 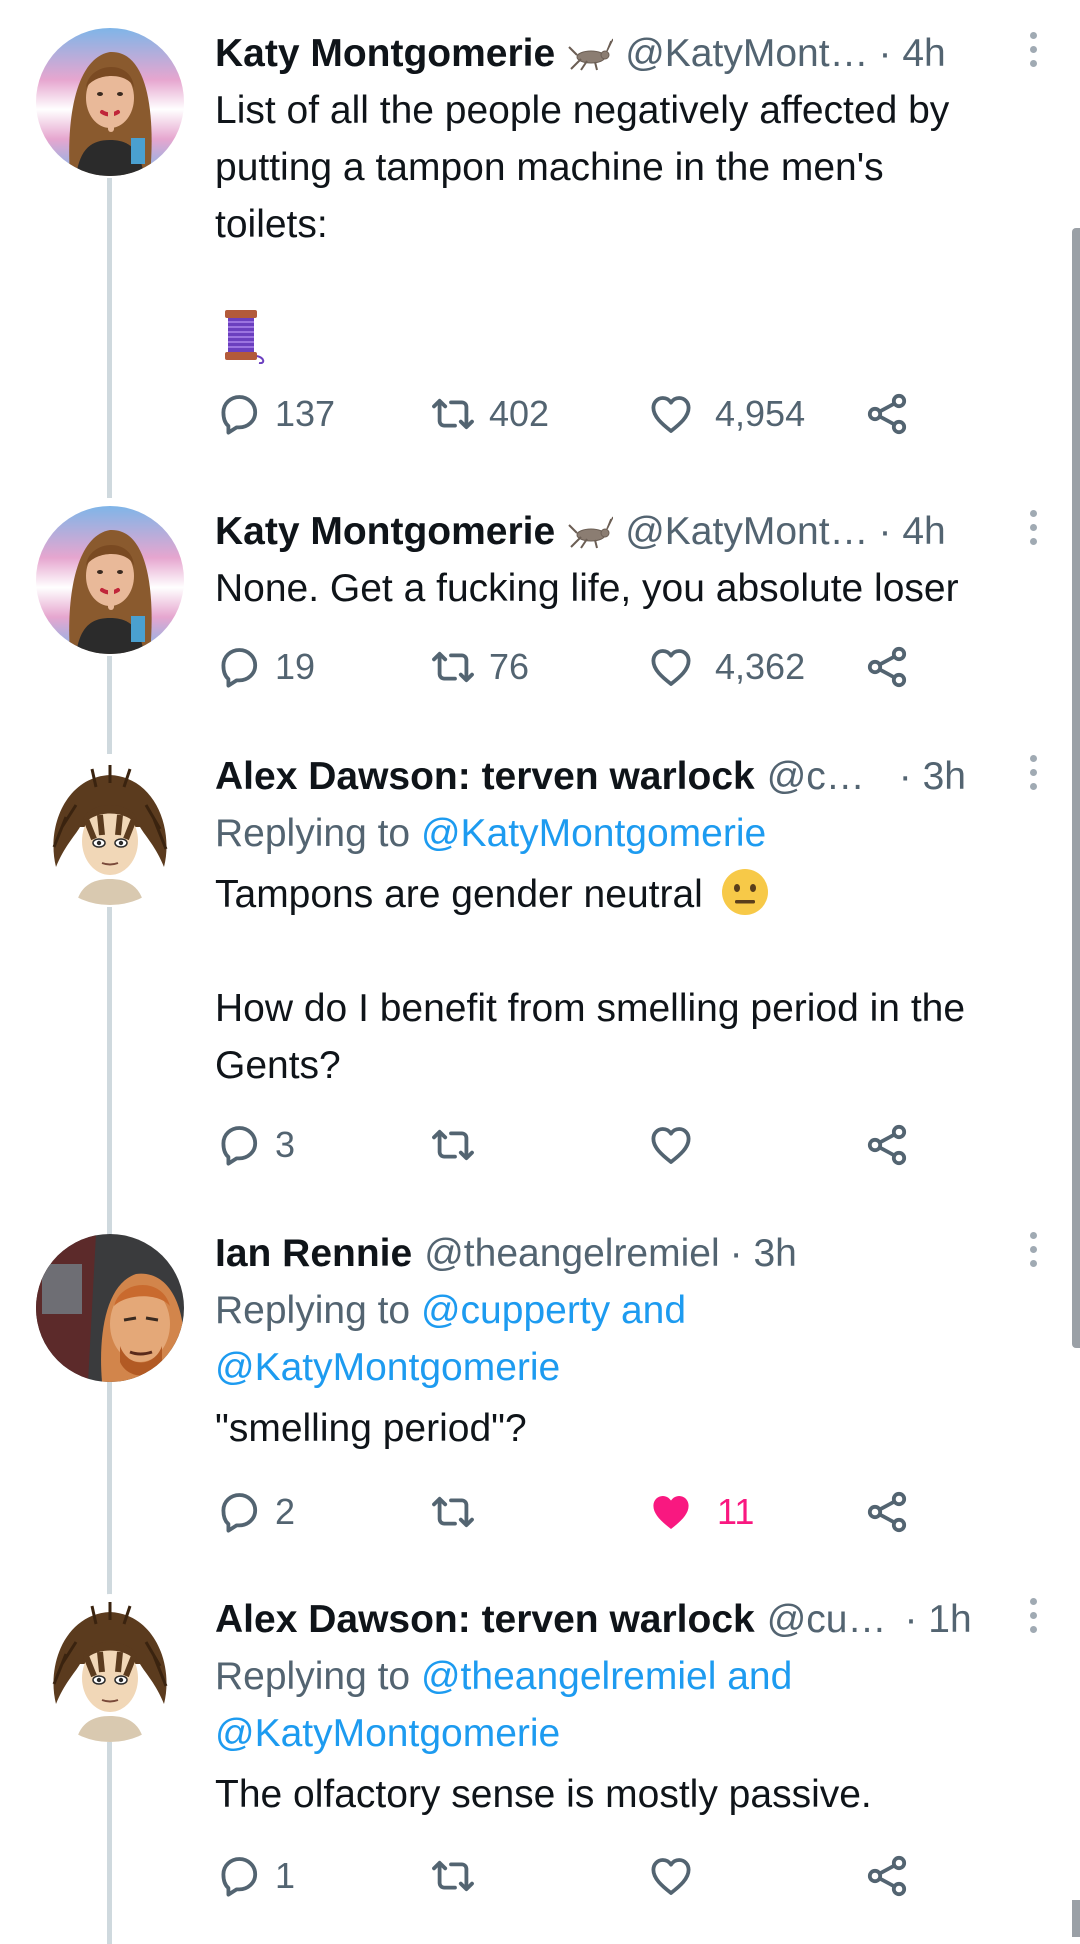 I want to click on reply-count: 1, so click(x=285, y=1875).